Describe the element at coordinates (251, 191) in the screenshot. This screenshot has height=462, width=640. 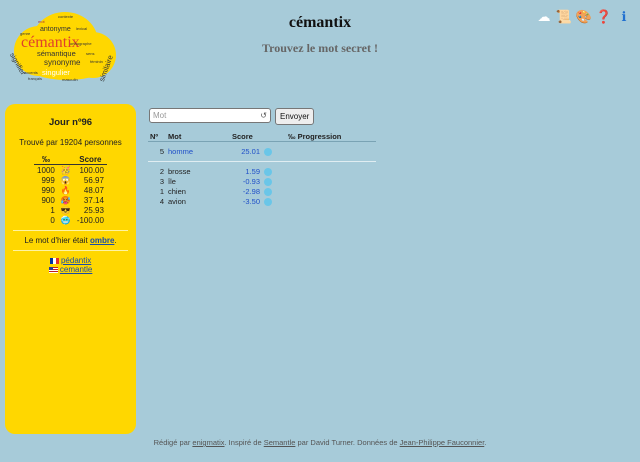
I see `guess-score: -2.98` at that location.